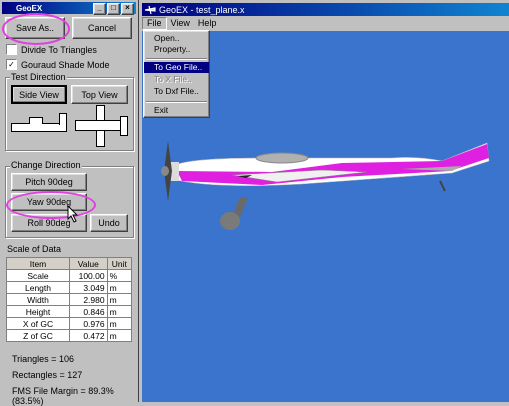 The image size is (509, 406). Describe the element at coordinates (207, 23) in the screenshot. I see `menu-help: Help` at that location.